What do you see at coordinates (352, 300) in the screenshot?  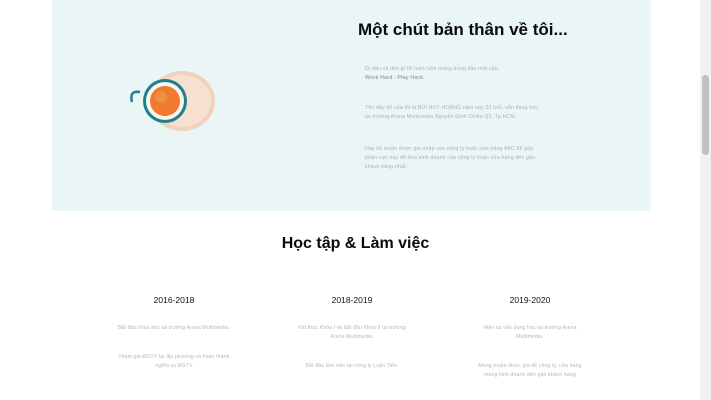 I see `timeline-year: 2018-2019` at bounding box center [352, 300].